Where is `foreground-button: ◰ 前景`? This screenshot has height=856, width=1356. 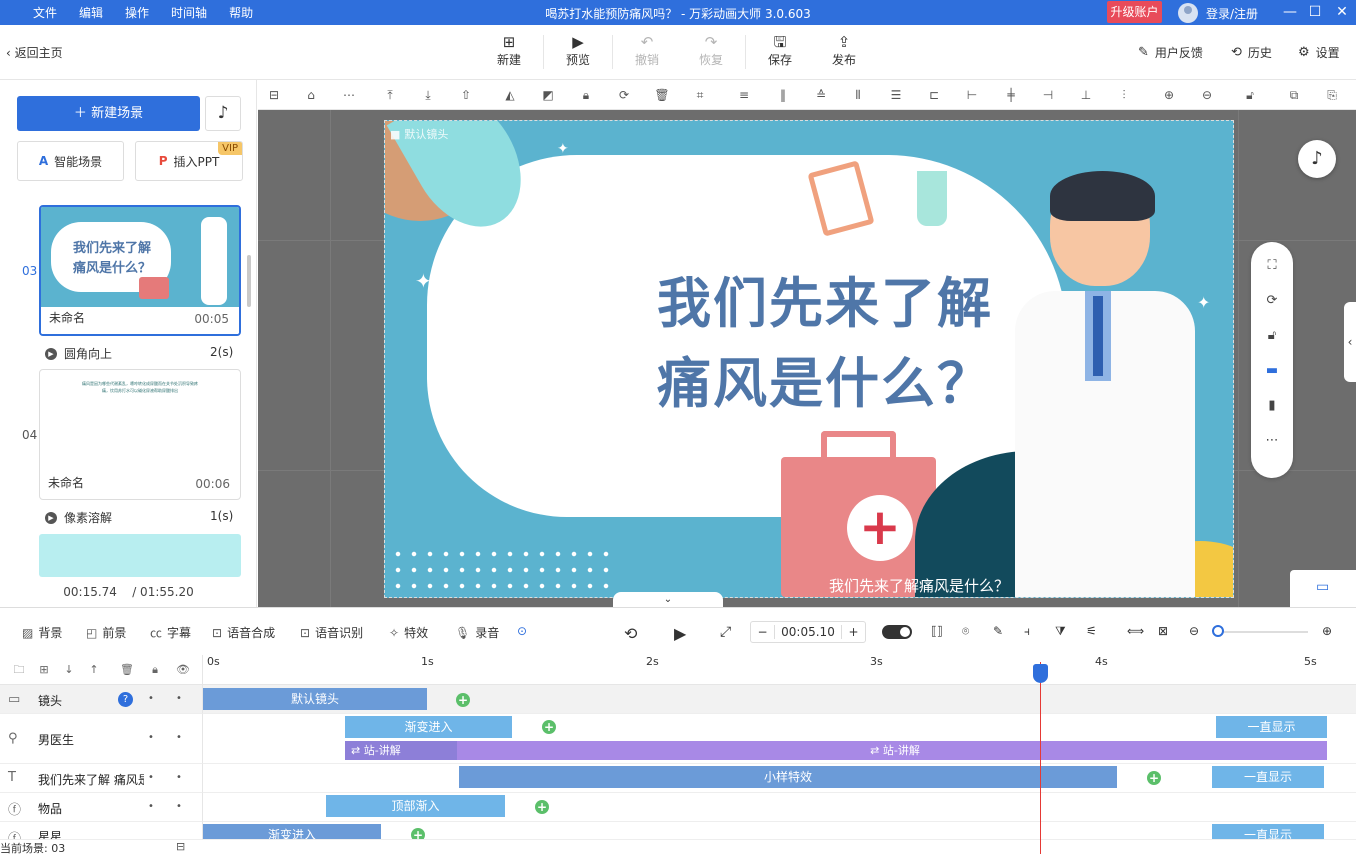
foreground-button: ◰ 前景 is located at coordinates (106, 632).